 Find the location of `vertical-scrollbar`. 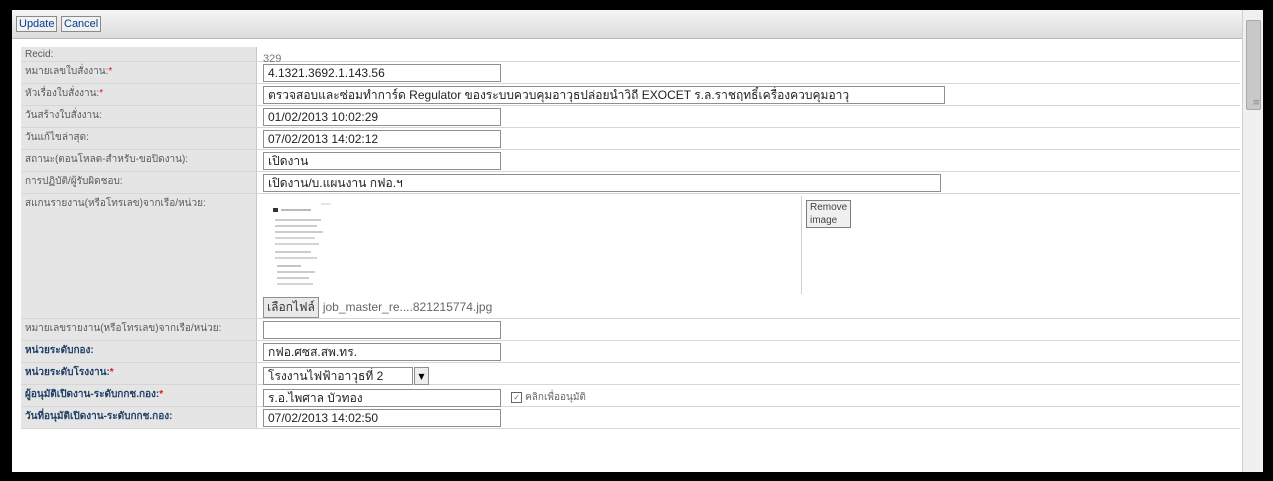

vertical-scrollbar is located at coordinates (1252, 241).